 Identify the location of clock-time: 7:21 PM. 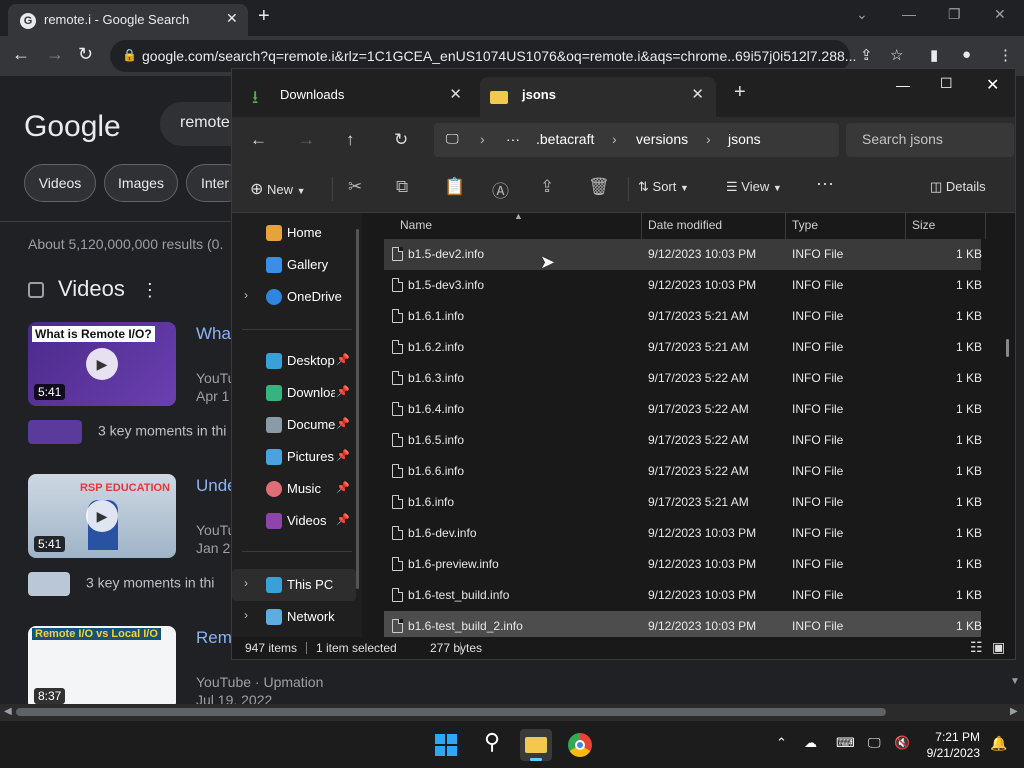
(949, 737).